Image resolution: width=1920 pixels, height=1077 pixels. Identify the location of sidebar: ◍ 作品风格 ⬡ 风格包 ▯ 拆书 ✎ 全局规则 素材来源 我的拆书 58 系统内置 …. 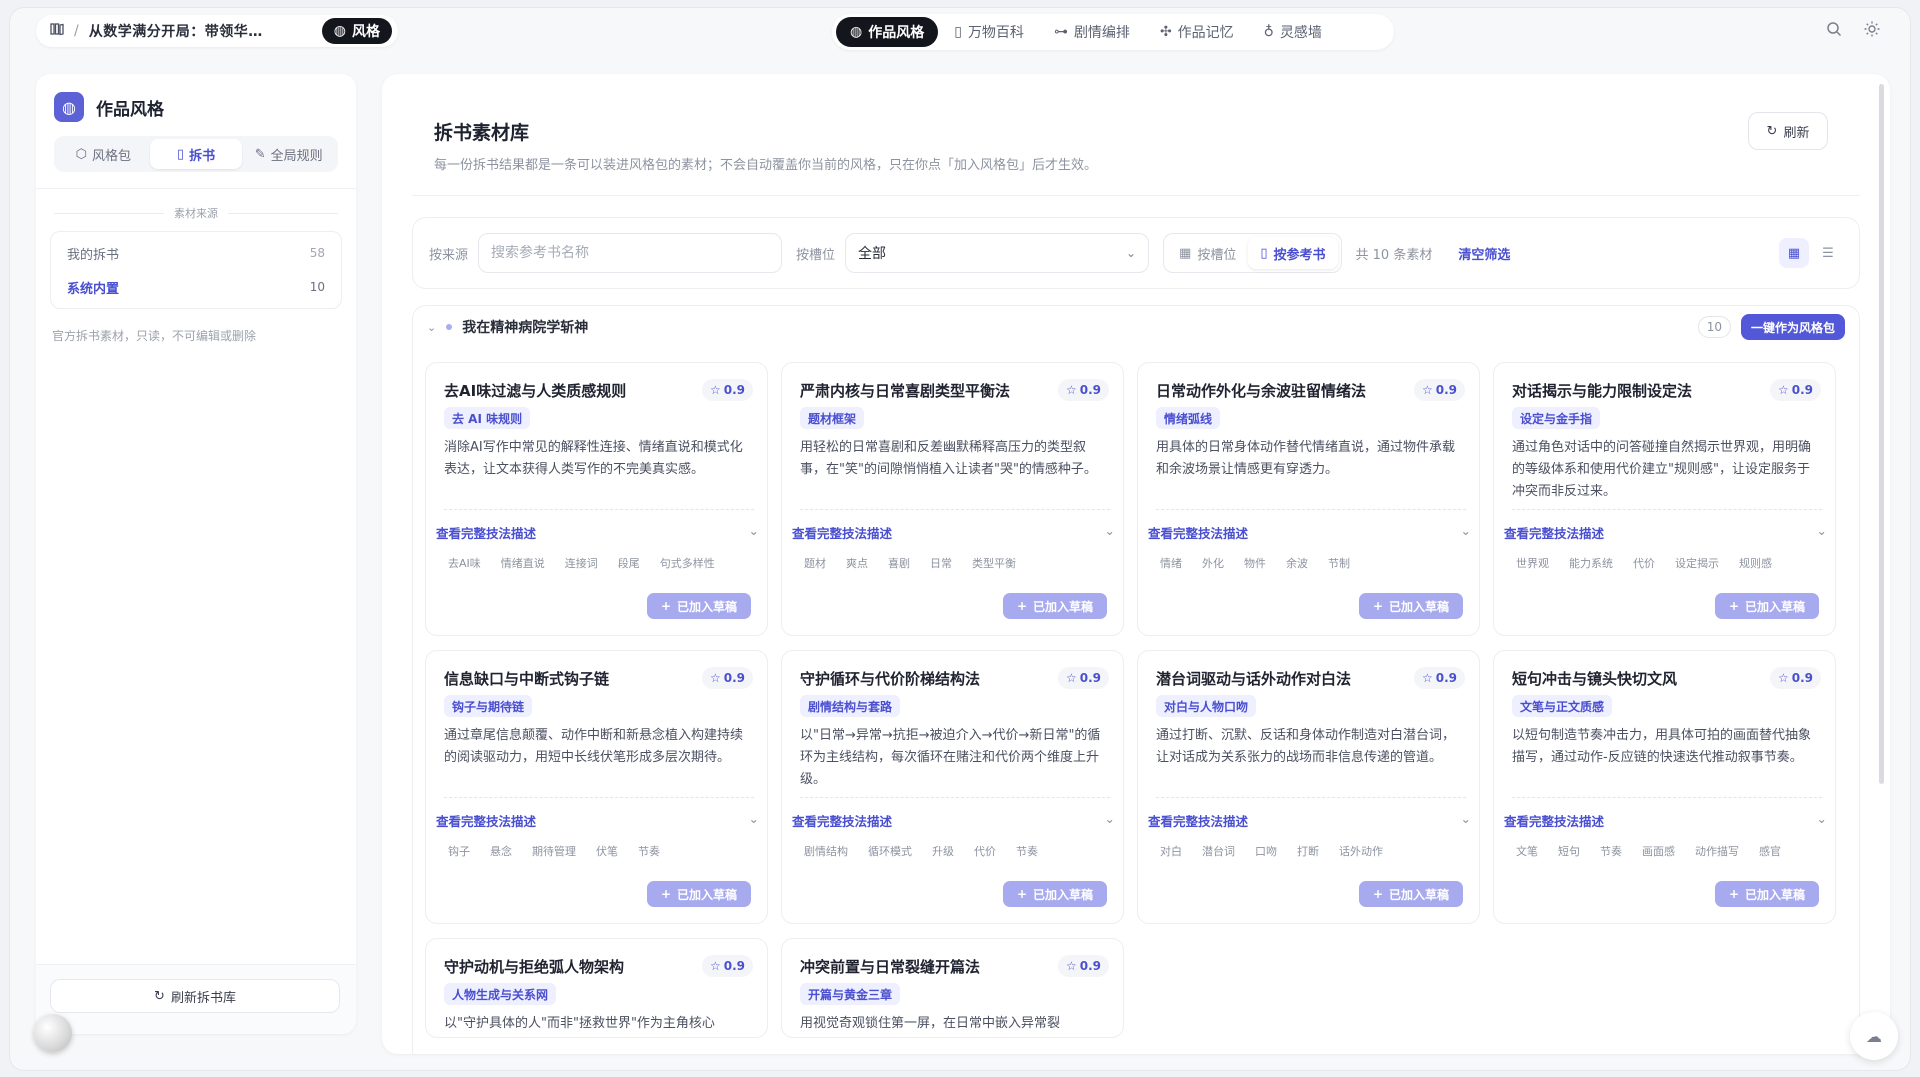
(196, 554).